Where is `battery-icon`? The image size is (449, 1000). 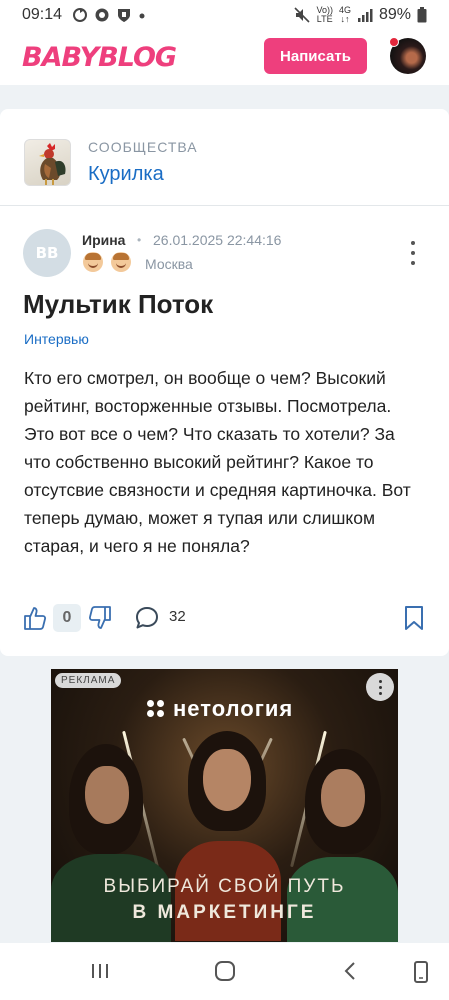
battery-icon is located at coordinates (422, 15).